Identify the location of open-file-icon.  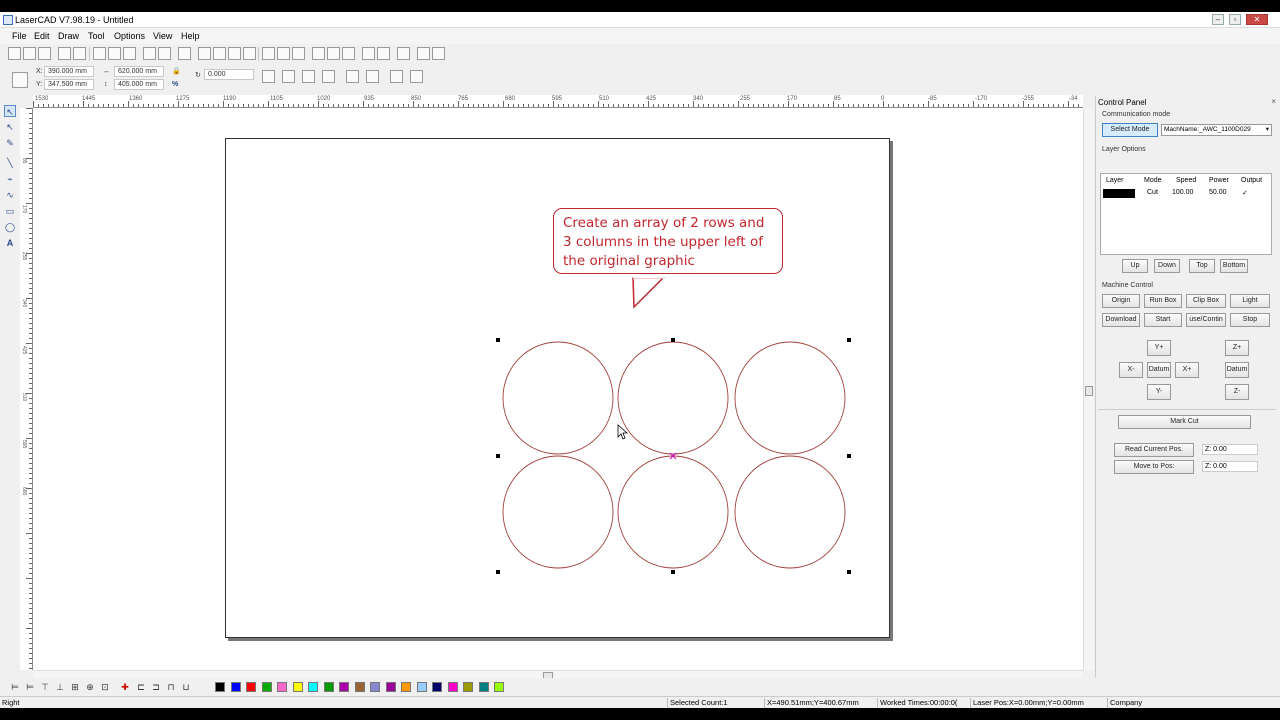
(29, 53).